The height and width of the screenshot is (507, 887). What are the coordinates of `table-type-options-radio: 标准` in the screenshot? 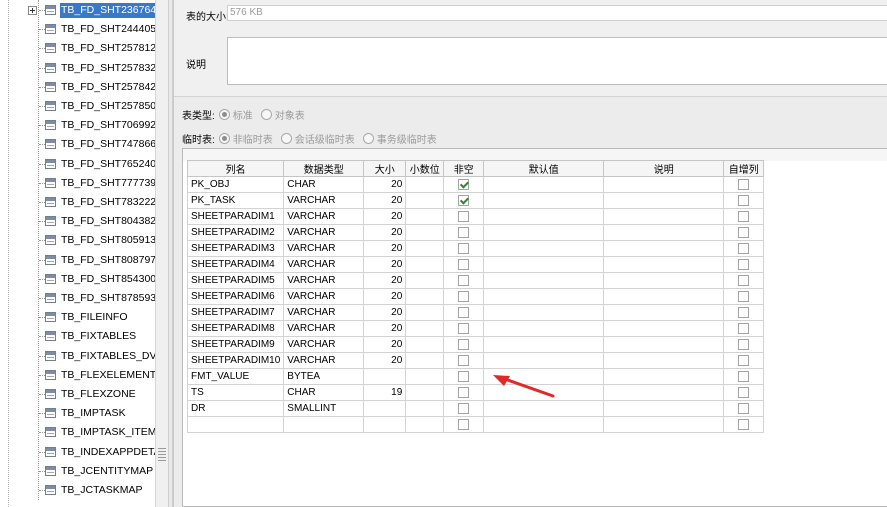 It's located at (235, 114).